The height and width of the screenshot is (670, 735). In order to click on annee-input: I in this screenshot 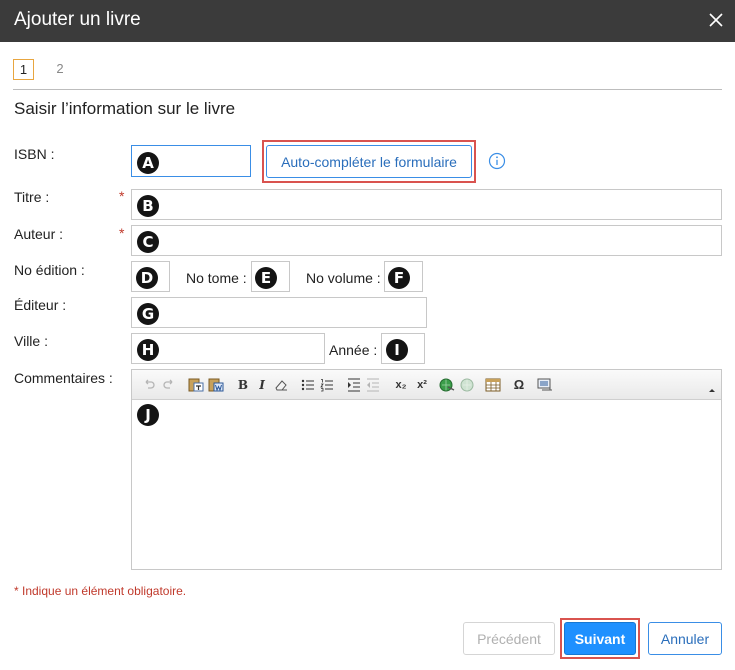, I will do `click(403, 348)`.